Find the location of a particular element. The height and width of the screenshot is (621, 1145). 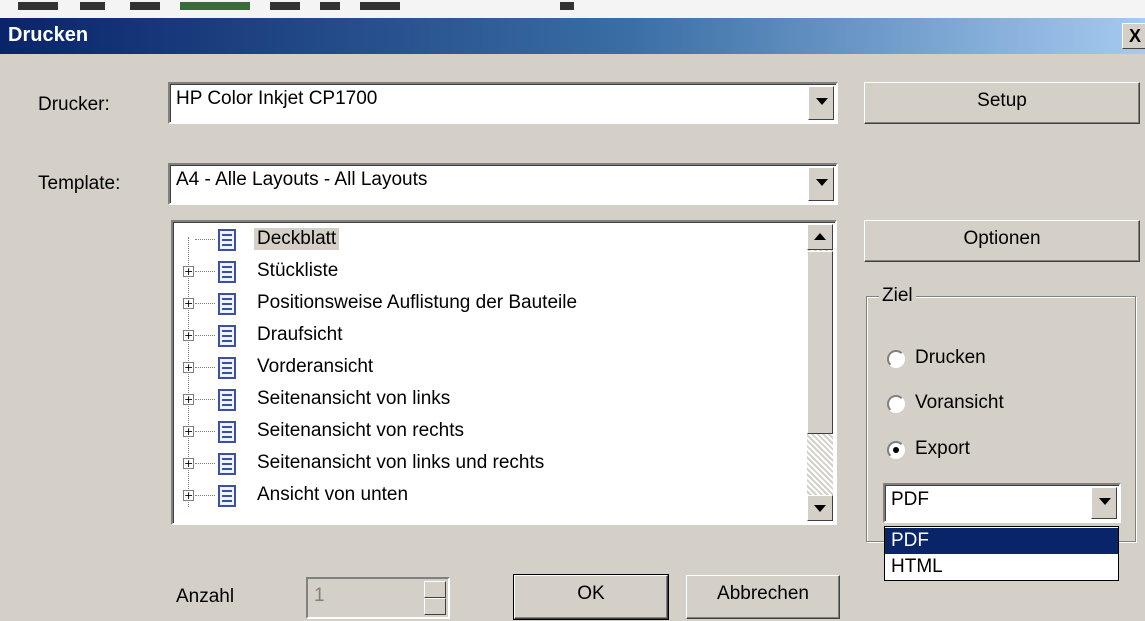

target-group: Ziel Drucken Voransicht Export PDF is located at coordinates (1001, 413).